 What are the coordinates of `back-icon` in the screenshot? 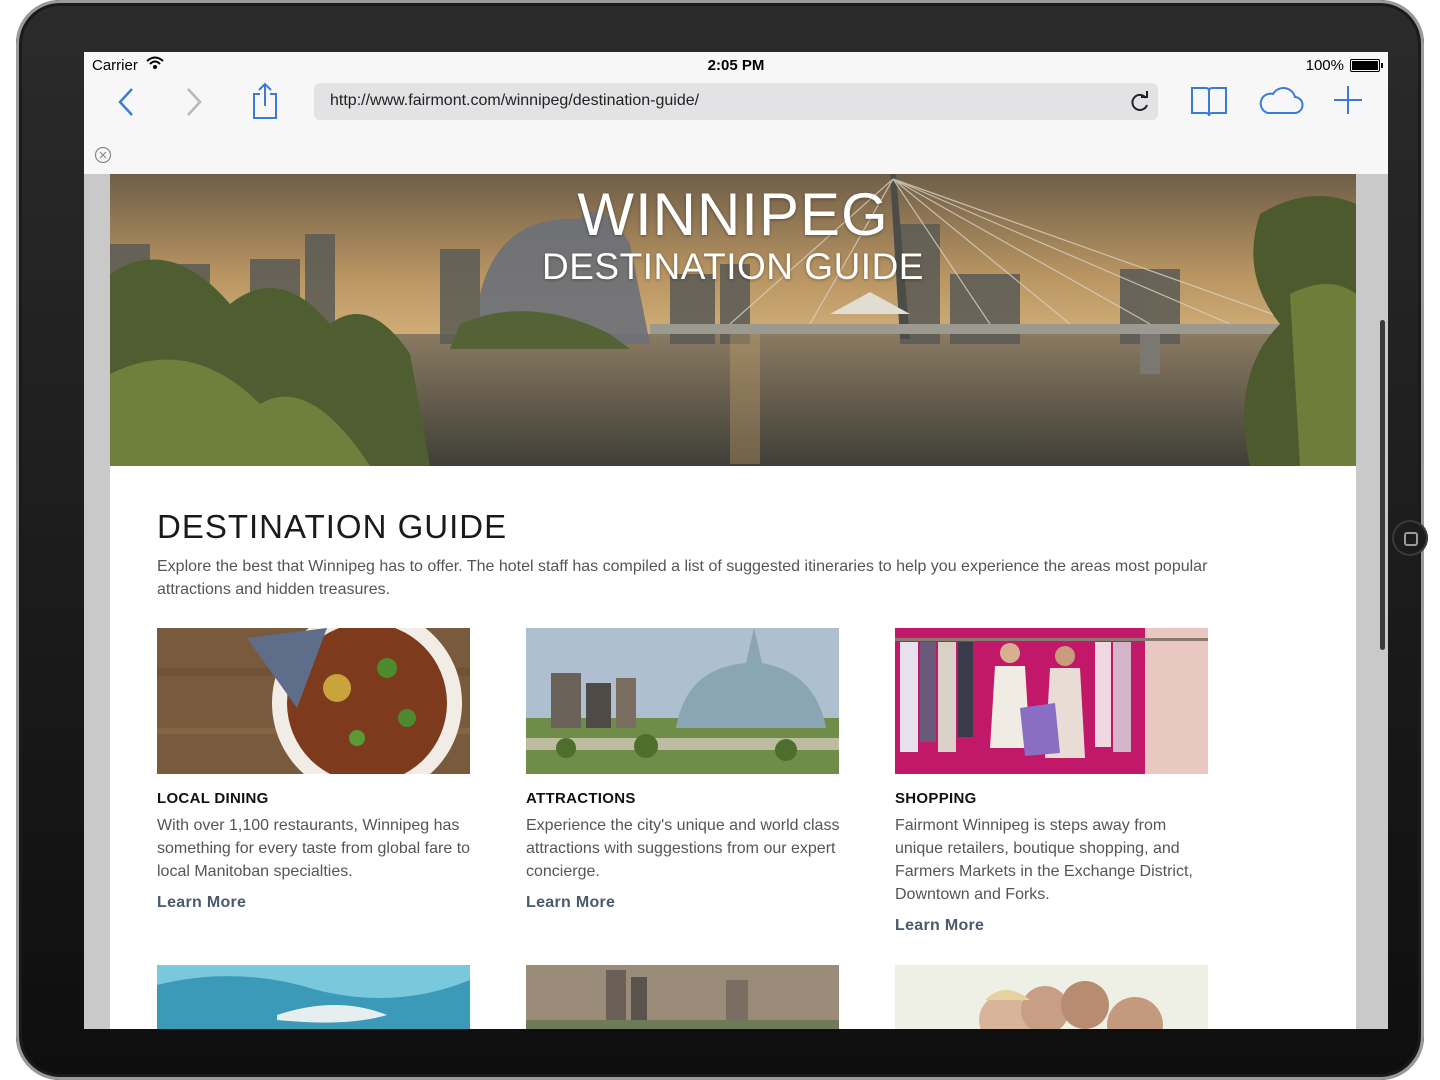 It's located at (126, 102).